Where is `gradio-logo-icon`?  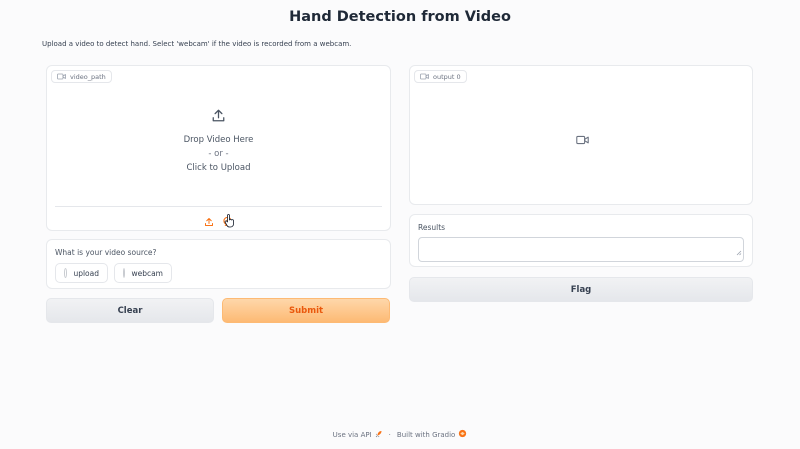 gradio-logo-icon is located at coordinates (462, 434).